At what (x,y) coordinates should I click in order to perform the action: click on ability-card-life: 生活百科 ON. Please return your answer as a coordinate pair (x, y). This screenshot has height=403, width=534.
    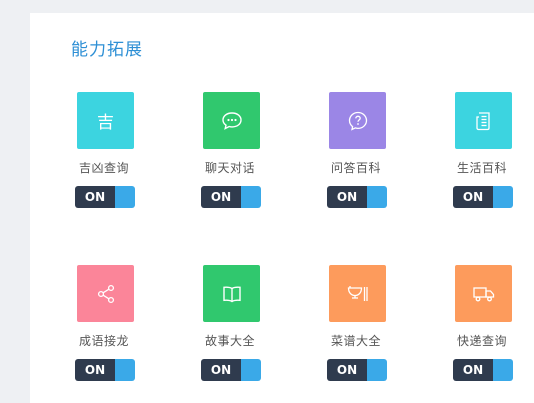
    Looking at the image, I should click on (482, 157).